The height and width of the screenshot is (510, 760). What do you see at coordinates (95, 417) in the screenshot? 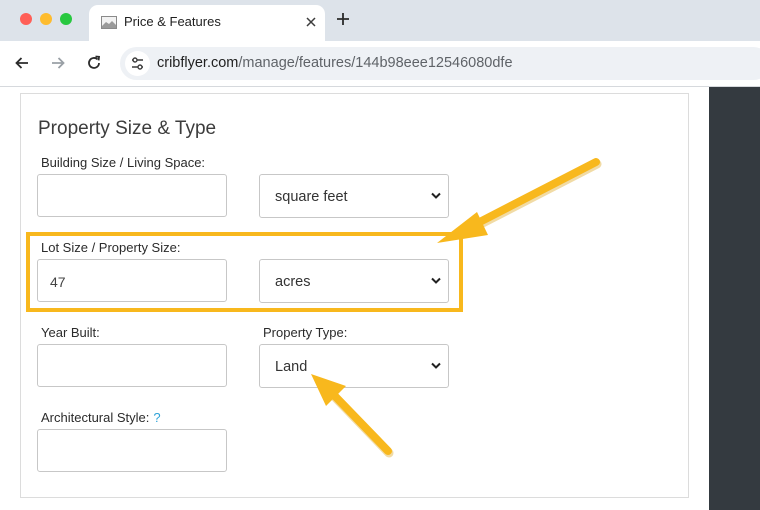
I see `architectural-style-label-text: Architectural Style:` at bounding box center [95, 417].